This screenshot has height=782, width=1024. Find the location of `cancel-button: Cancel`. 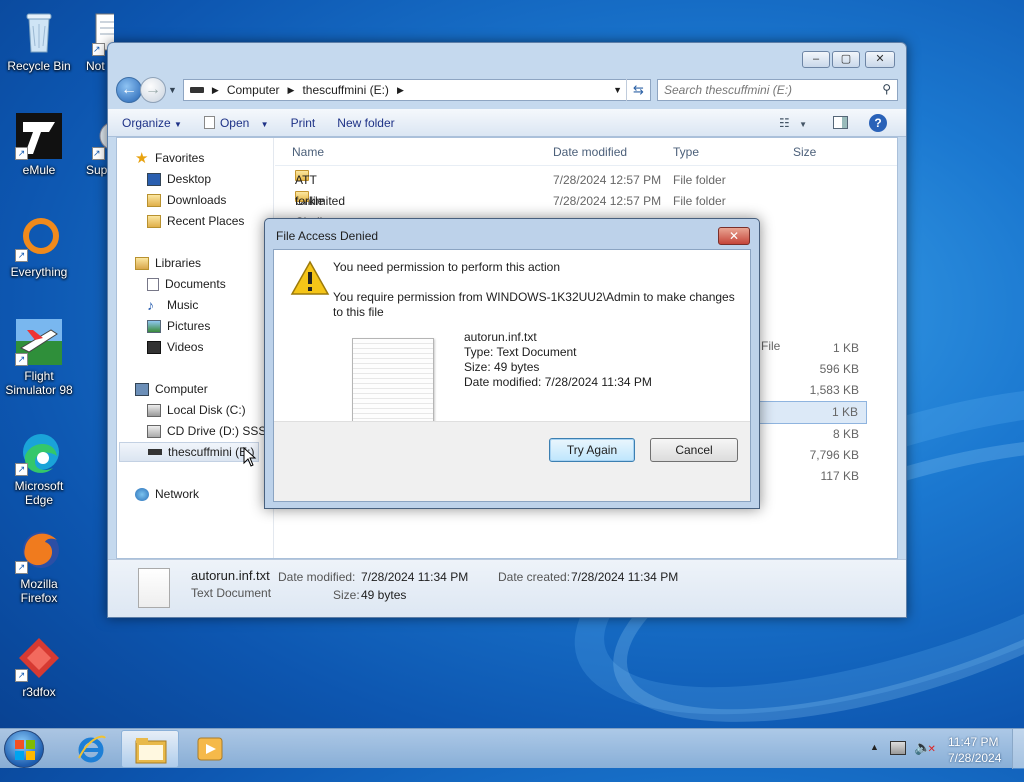

cancel-button: Cancel is located at coordinates (694, 450).